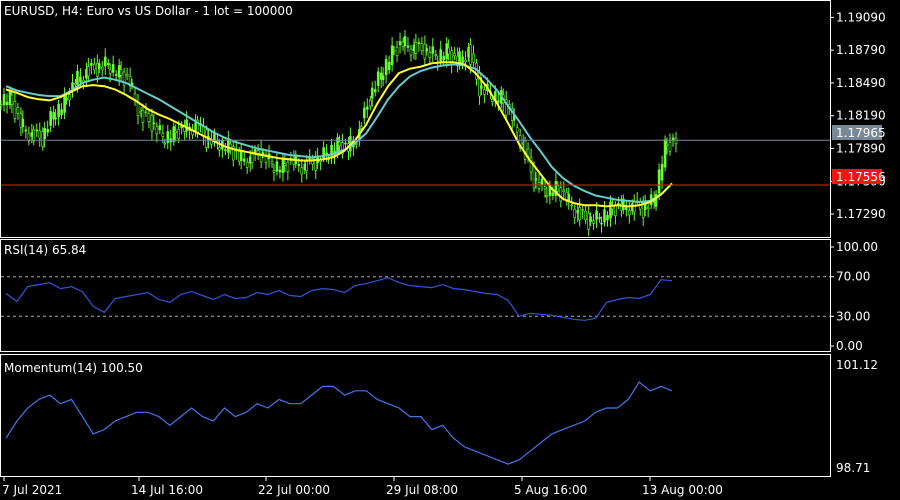 This screenshot has height=500, width=900. I want to click on momentum-max-label: 101.12, so click(857, 365).